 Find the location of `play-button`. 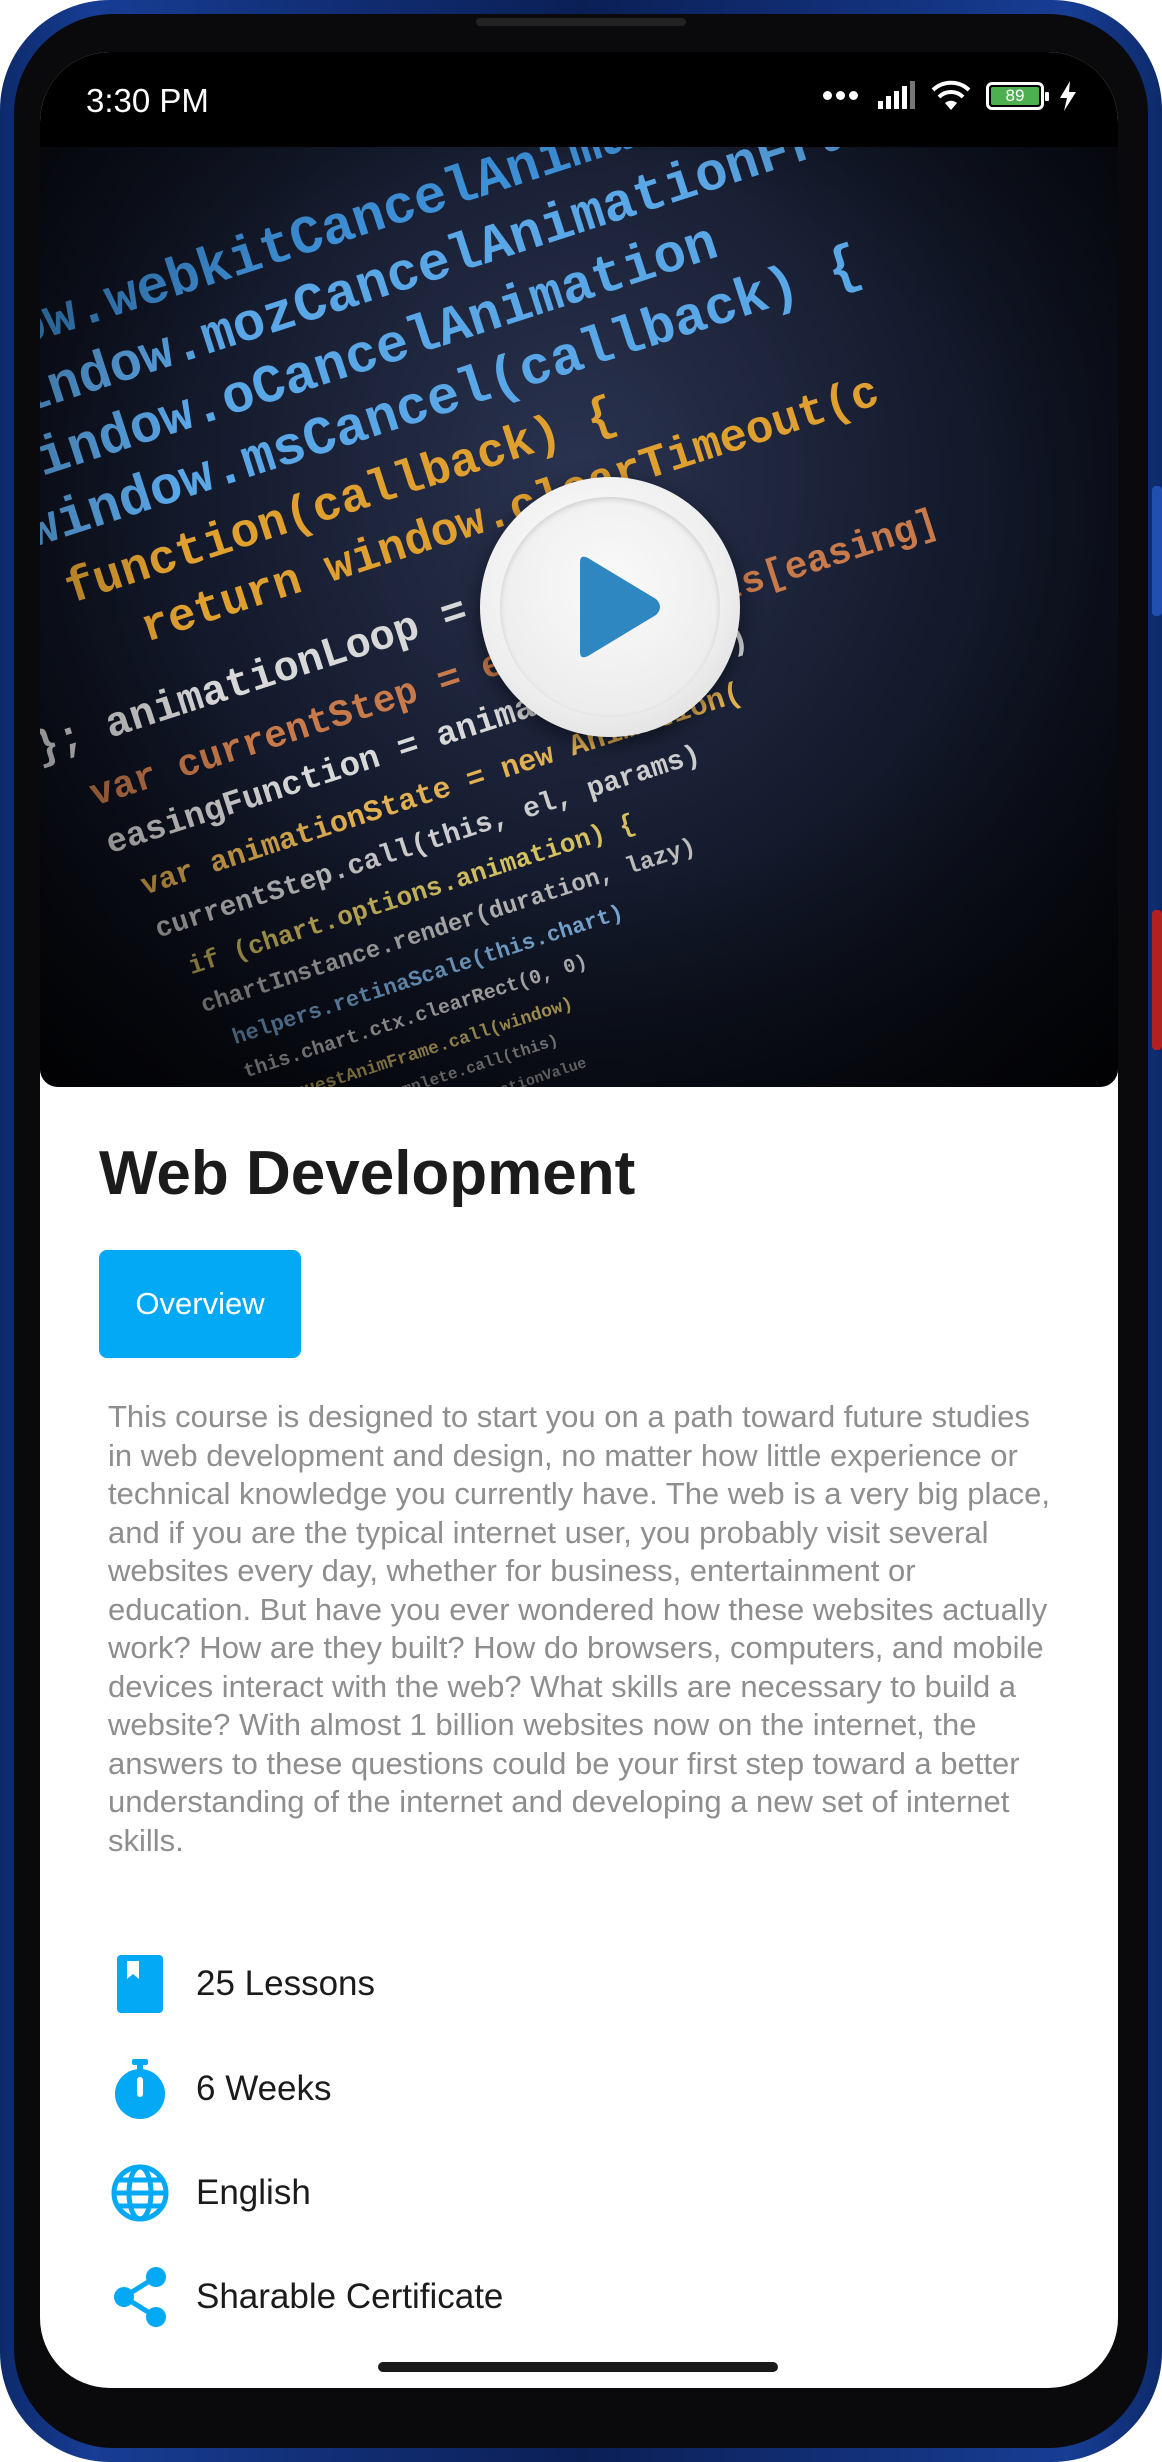

play-button is located at coordinates (610, 607).